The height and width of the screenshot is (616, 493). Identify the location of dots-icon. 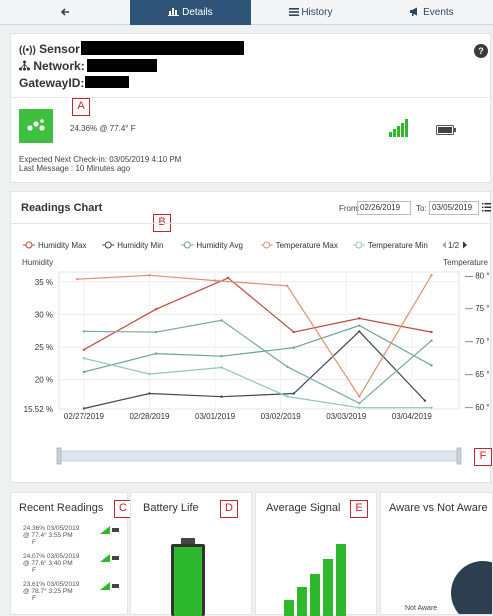
(36, 125).